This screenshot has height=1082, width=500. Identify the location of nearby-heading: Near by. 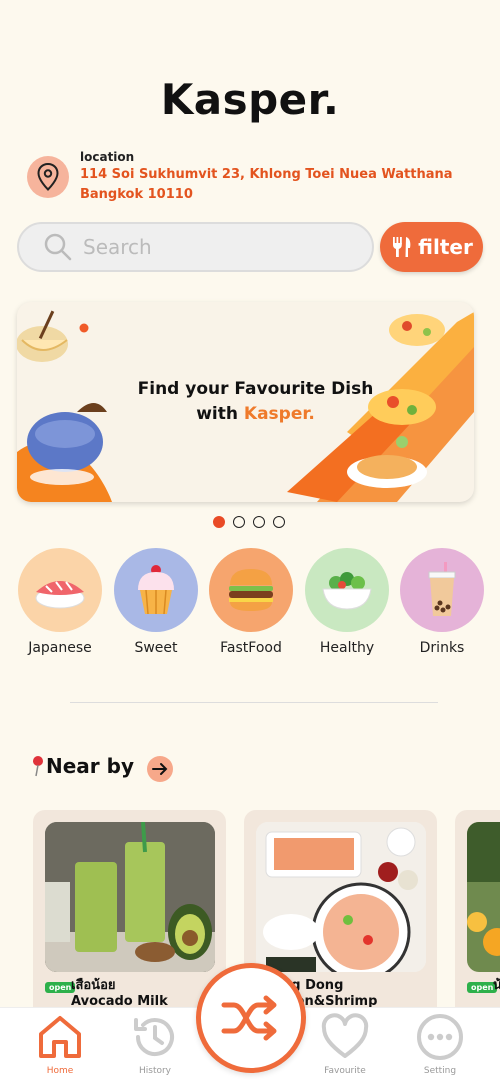
(82, 766).